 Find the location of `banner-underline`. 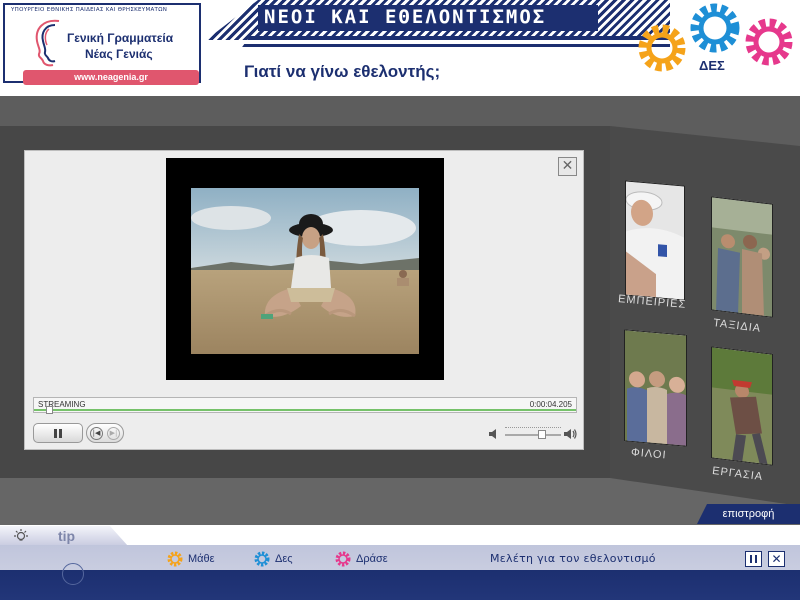

banner-underline is located at coordinates (455, 43).